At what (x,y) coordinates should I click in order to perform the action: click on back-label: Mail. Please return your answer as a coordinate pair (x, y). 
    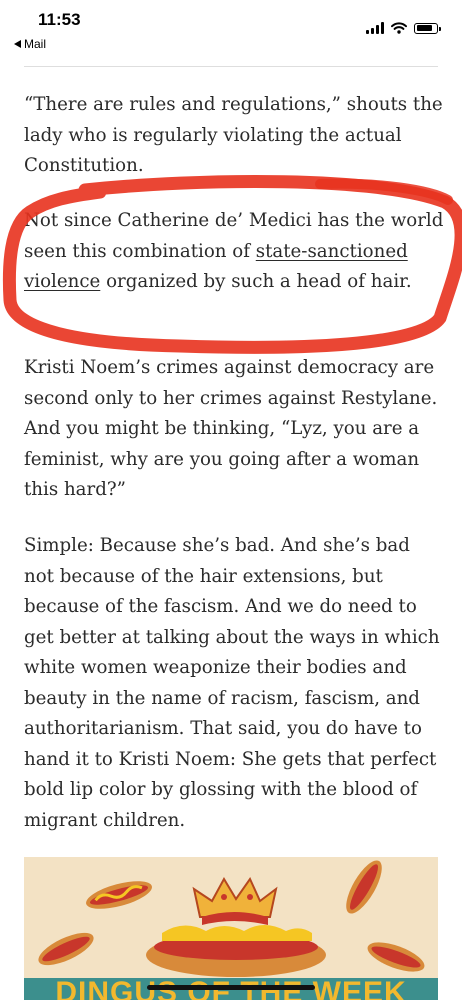
    Looking at the image, I should click on (35, 44).